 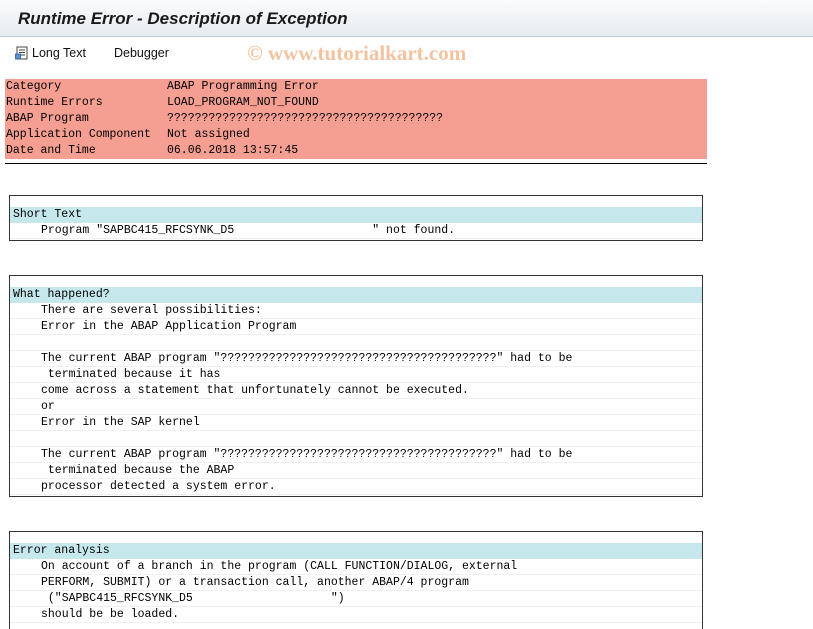 I want to click on long-text-button: Long Text, so click(x=50, y=53).